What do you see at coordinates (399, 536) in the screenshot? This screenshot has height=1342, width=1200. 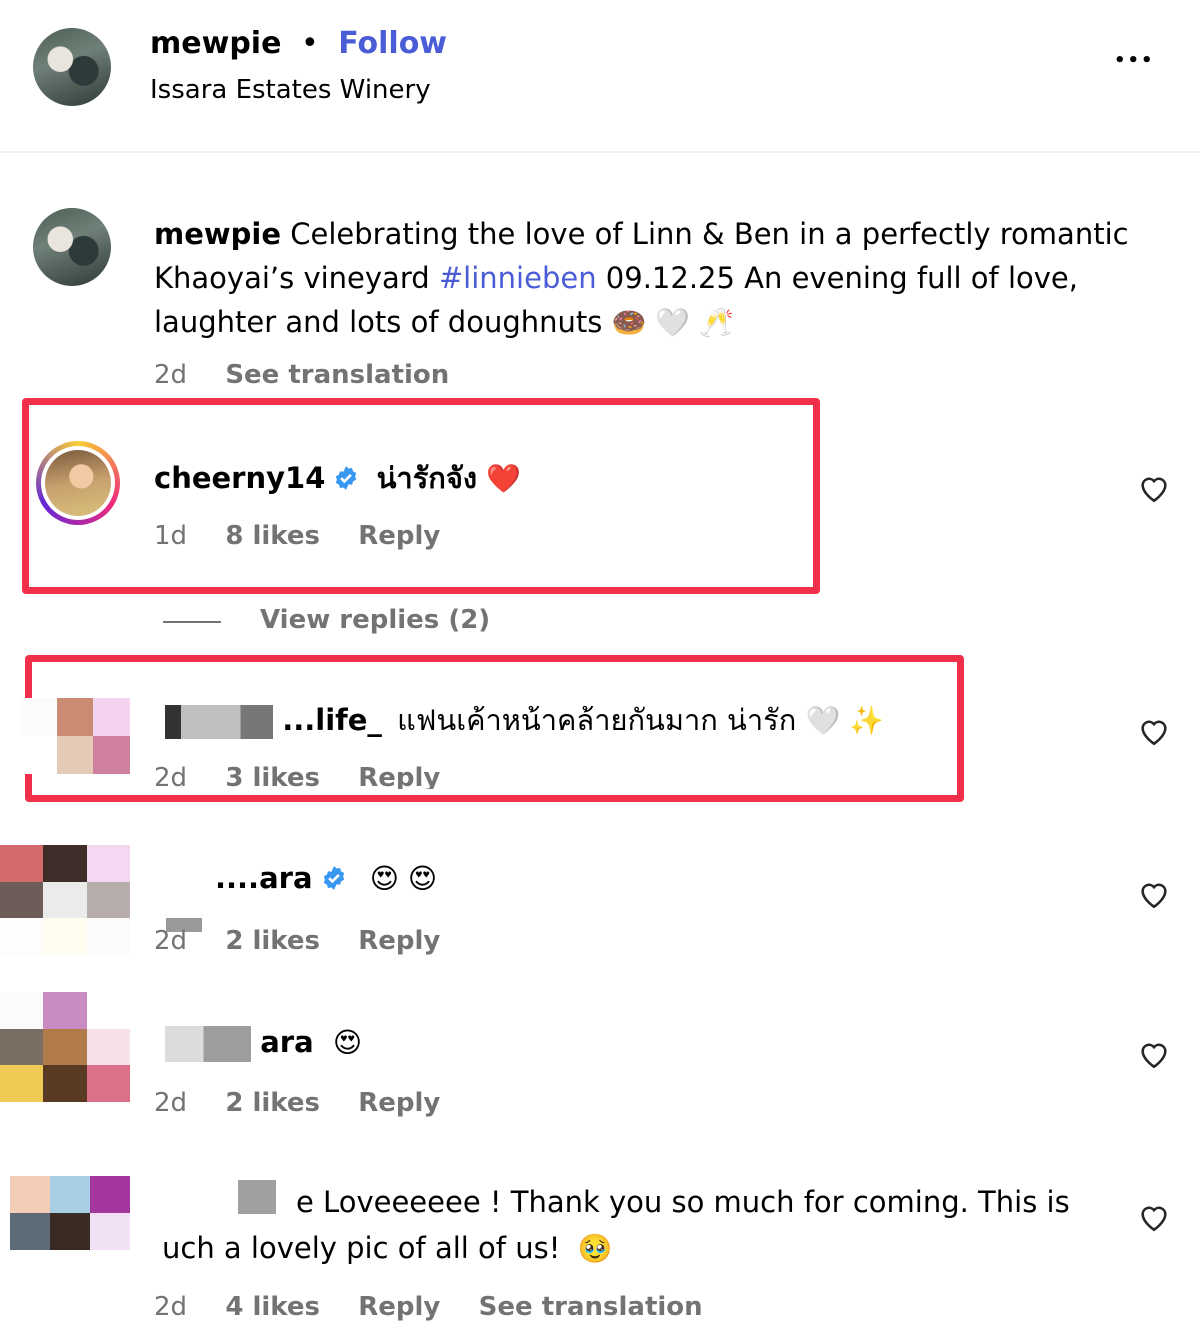 I see `comment-1-reply-button: Reply` at bounding box center [399, 536].